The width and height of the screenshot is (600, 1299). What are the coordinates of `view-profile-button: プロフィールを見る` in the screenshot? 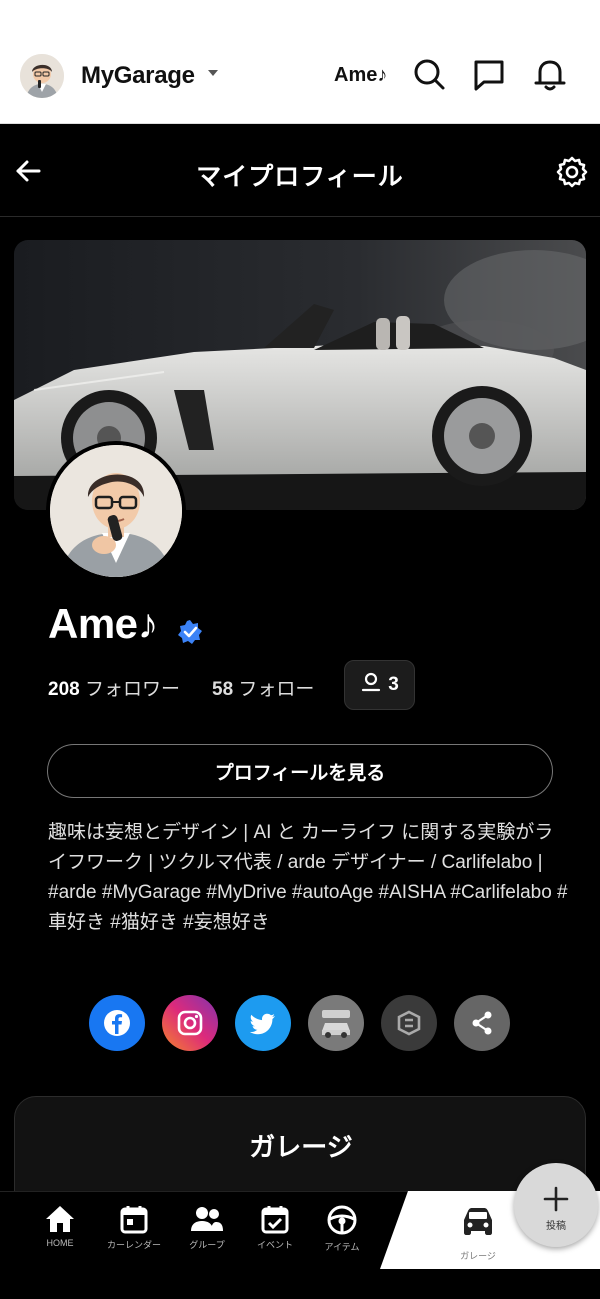 It's located at (300, 771).